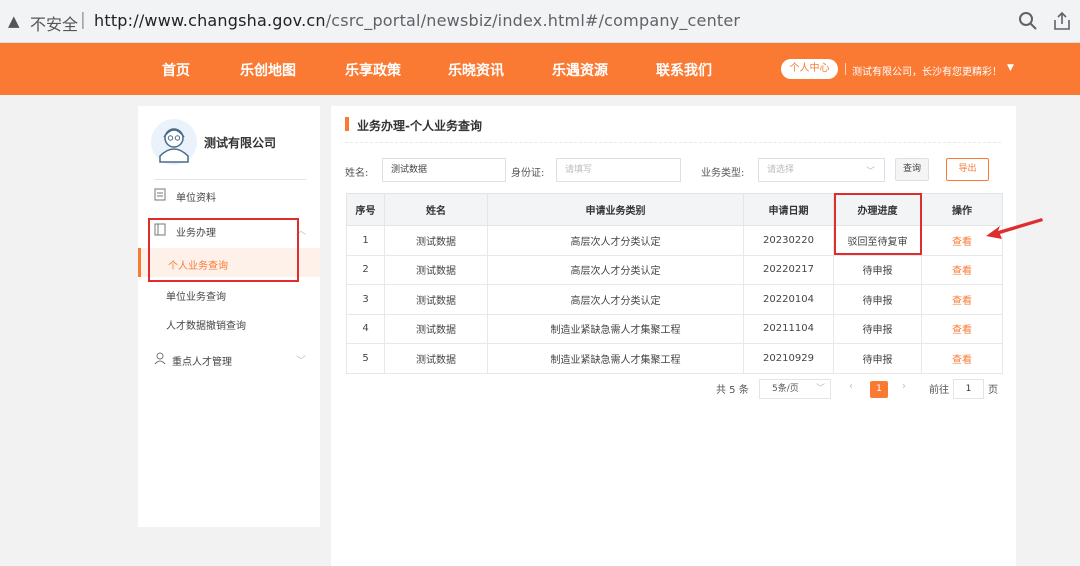 This screenshot has height=566, width=1080. I want to click on goto-page-input: 1, so click(968, 389).